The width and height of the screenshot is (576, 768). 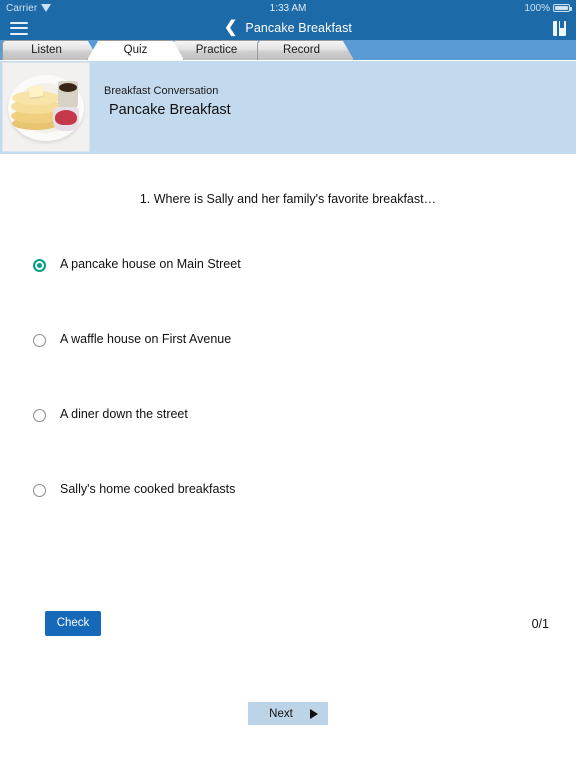 I want to click on score-label: 0/1, so click(x=540, y=623).